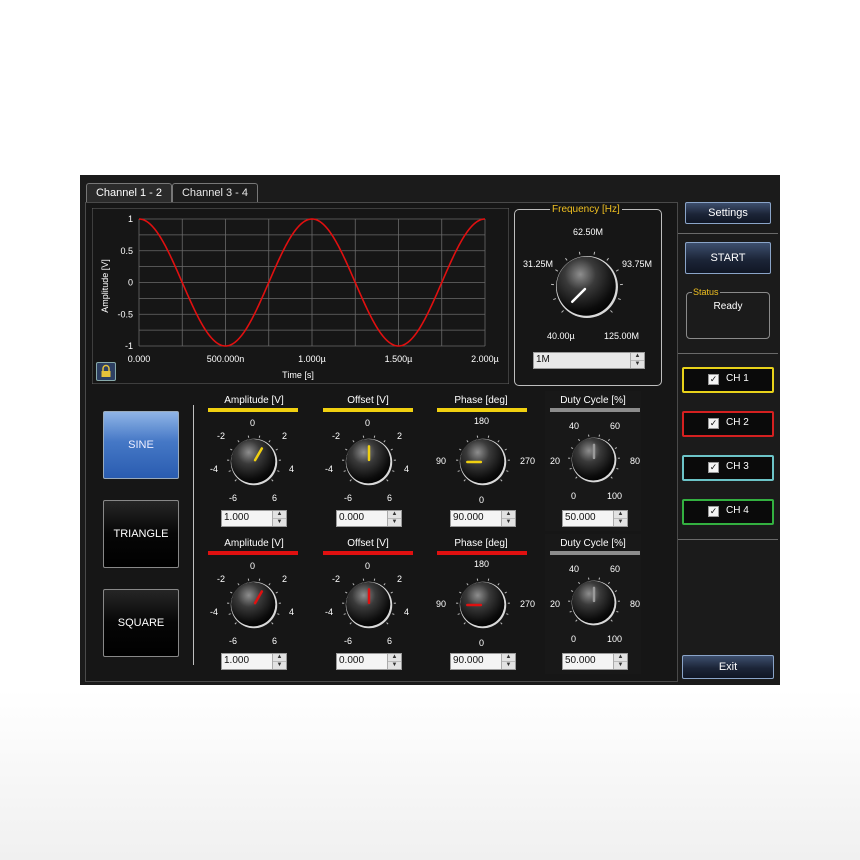 The height and width of the screenshot is (860, 860). What do you see at coordinates (483, 518) in the screenshot?
I see `ch1-phase-input: 90.000 ▲ ▼` at bounding box center [483, 518].